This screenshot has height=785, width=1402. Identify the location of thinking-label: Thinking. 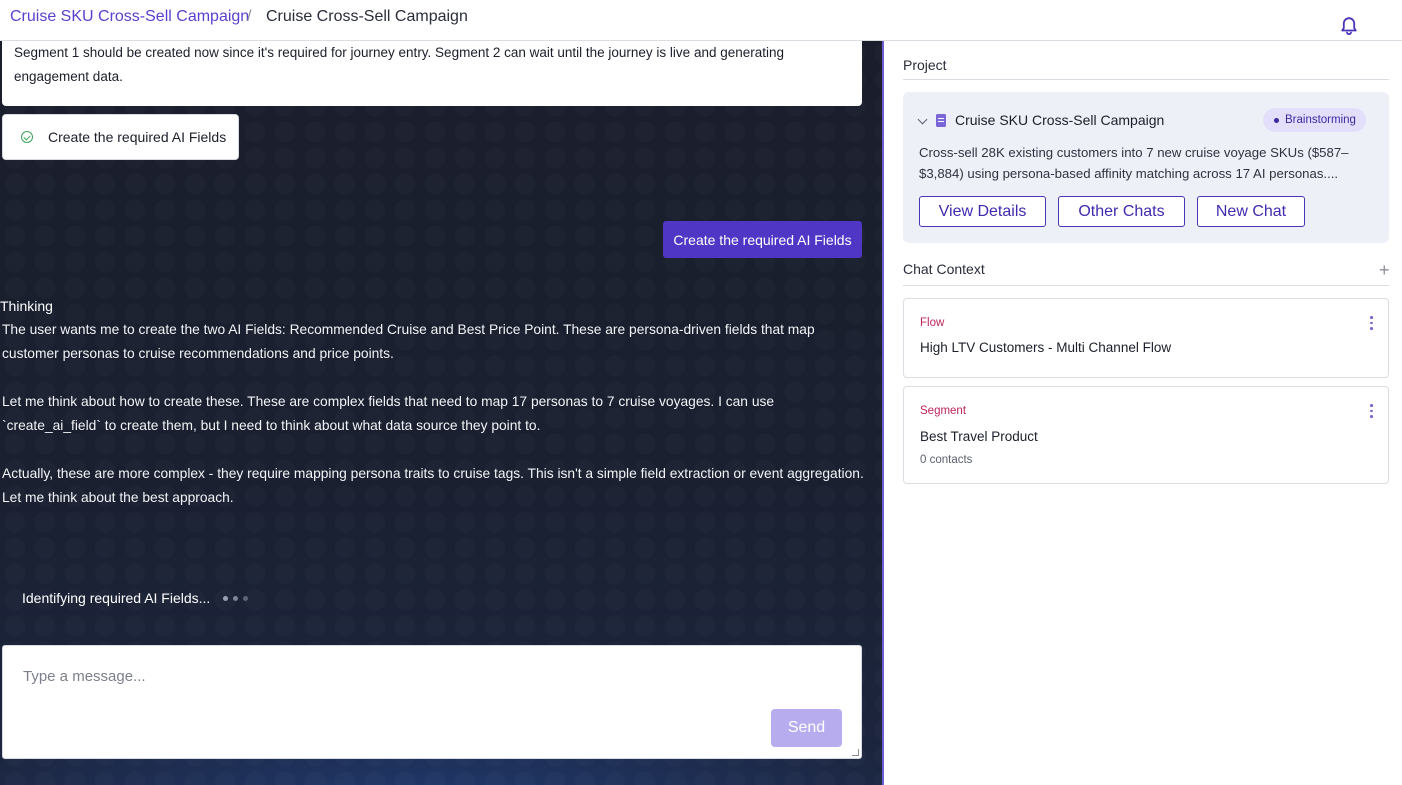
(26, 306).